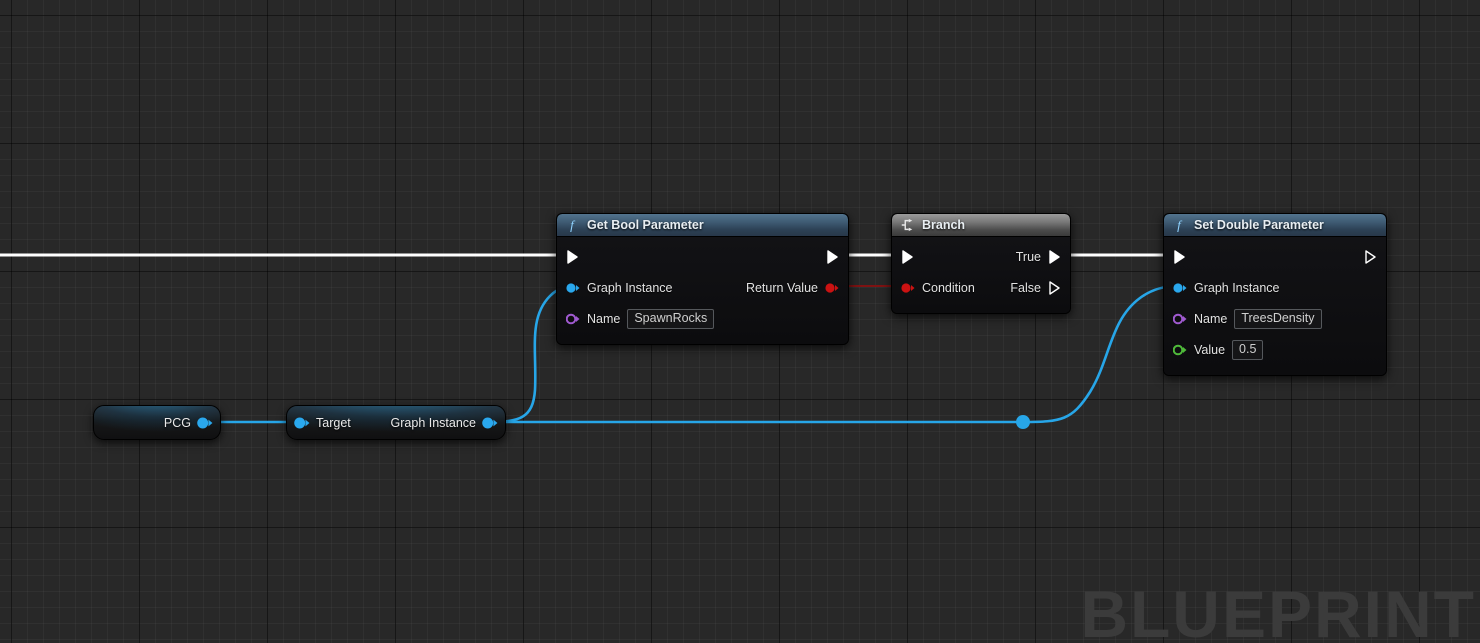 The image size is (1480, 643). I want to click on node-header: f Set Double Parameter, so click(1275, 225).